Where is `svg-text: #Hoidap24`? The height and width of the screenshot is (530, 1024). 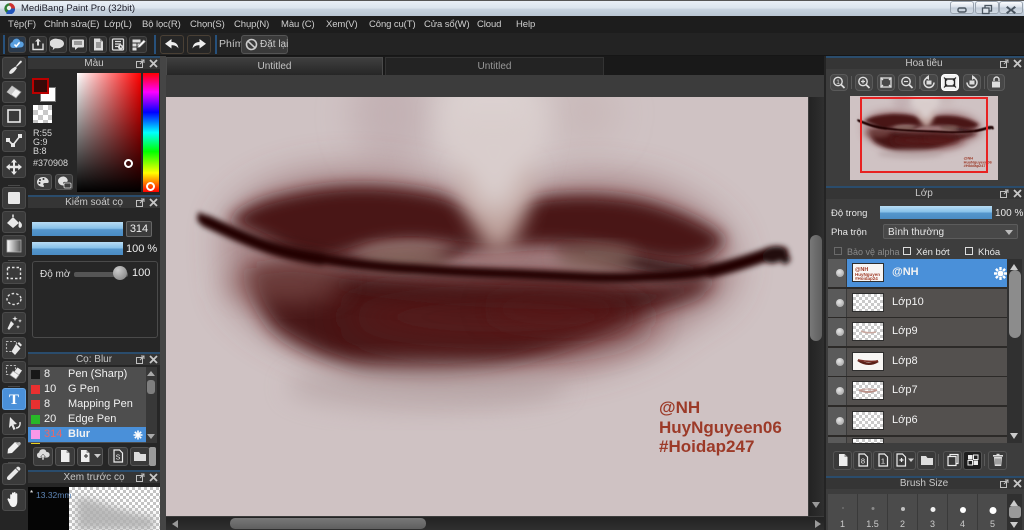
svg-text: #Hoidap24 is located at coordinates (866, 278).